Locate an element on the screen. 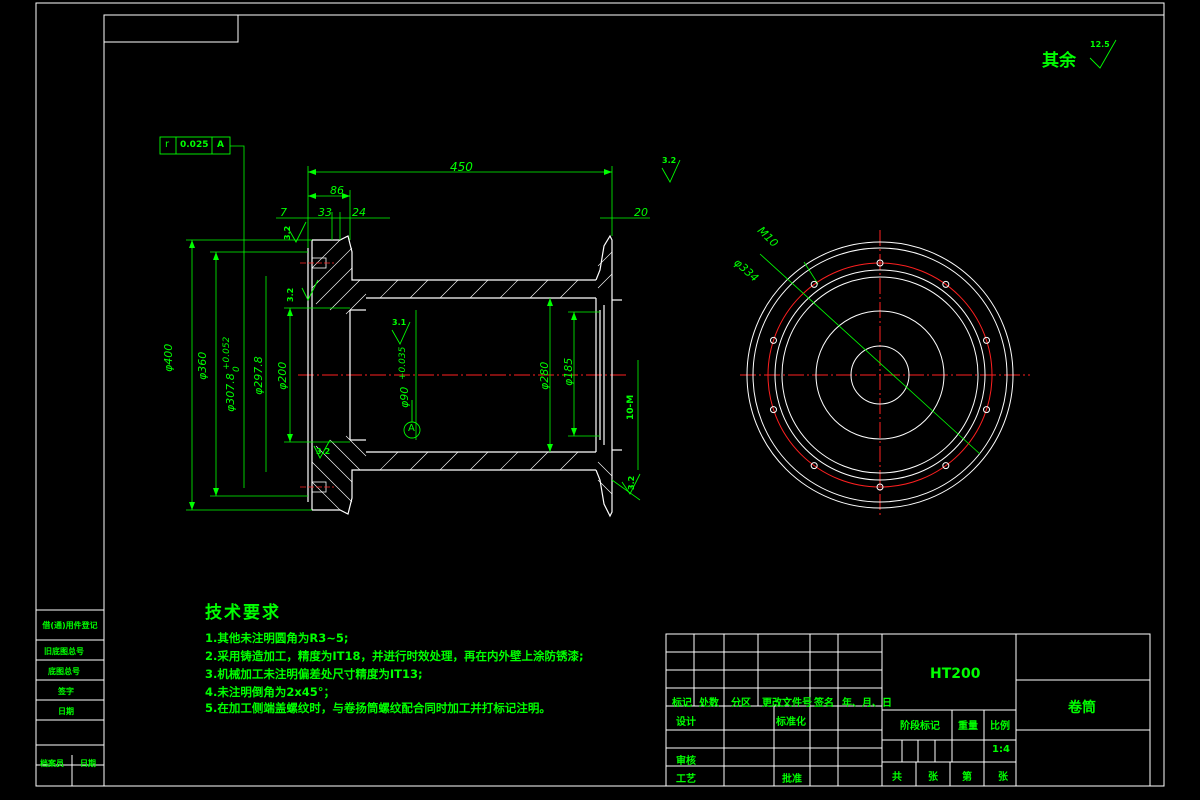 The width and height of the screenshot is (1200, 800). header-zone: 分区 is located at coordinates (741, 703).